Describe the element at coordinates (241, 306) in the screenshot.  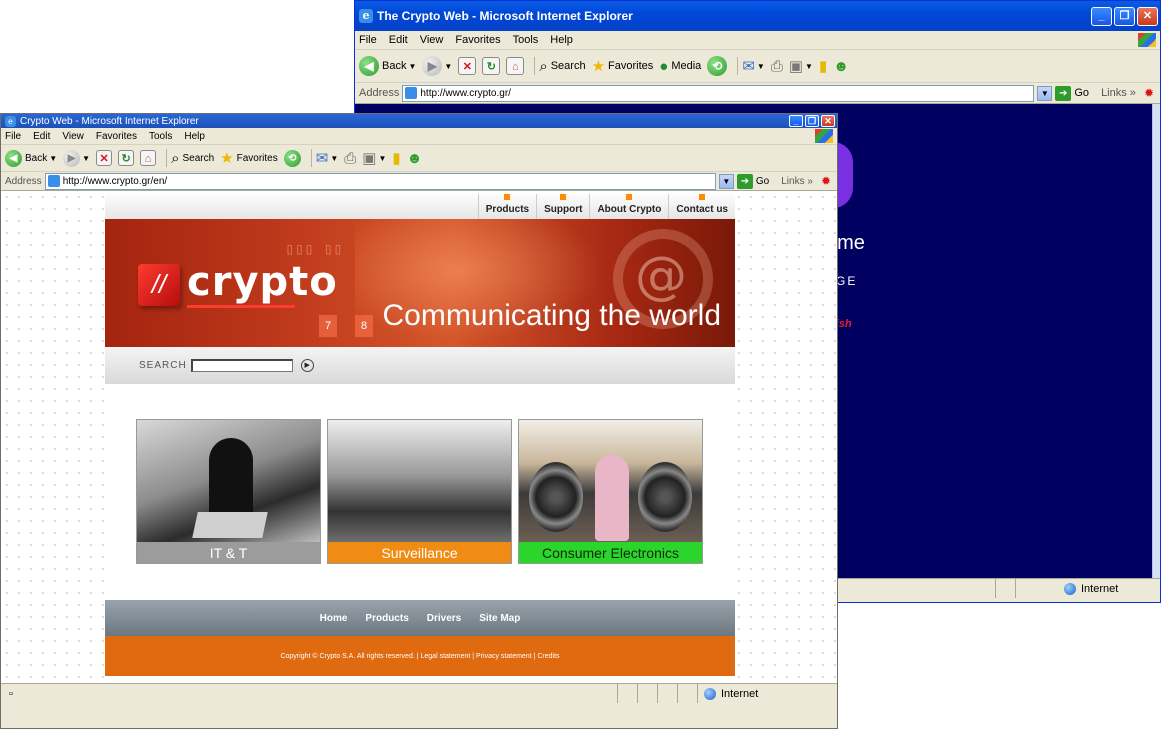
I see `logo-underline` at that location.